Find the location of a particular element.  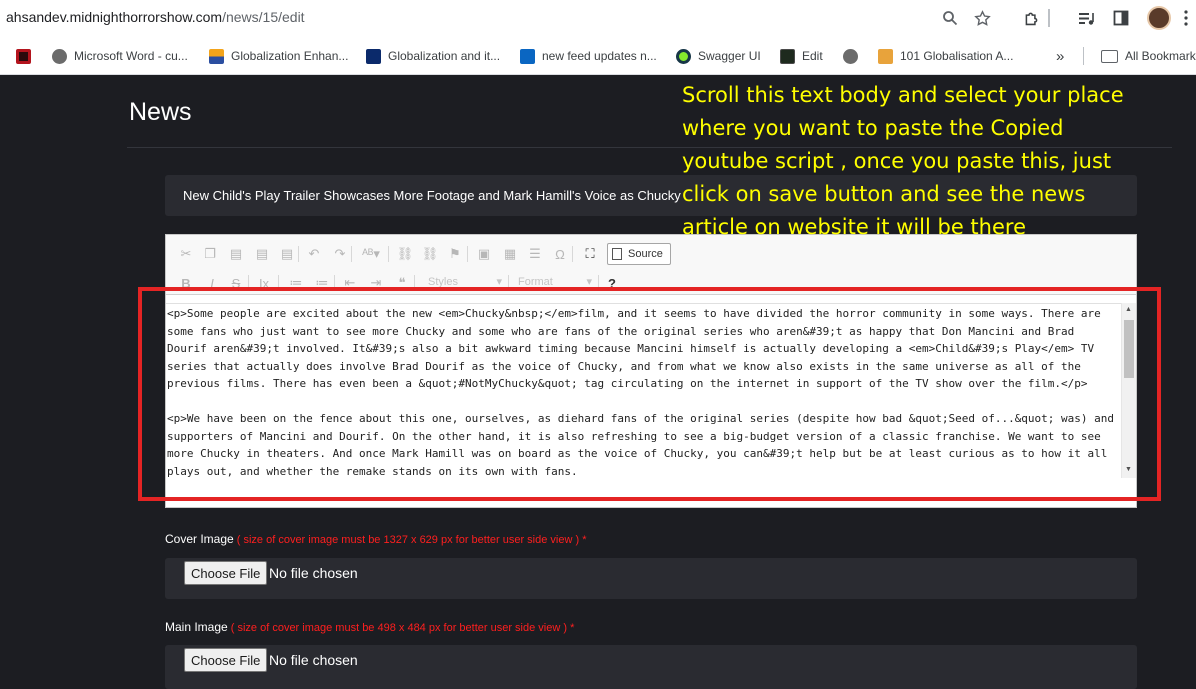

undo-icon: ↶ is located at coordinates (314, 254).